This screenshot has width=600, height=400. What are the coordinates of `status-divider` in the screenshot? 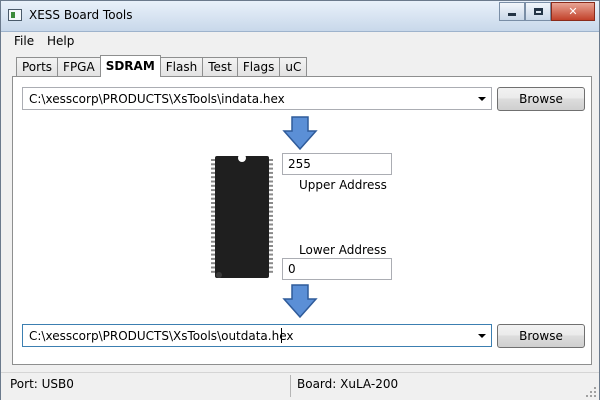 It's located at (290, 386).